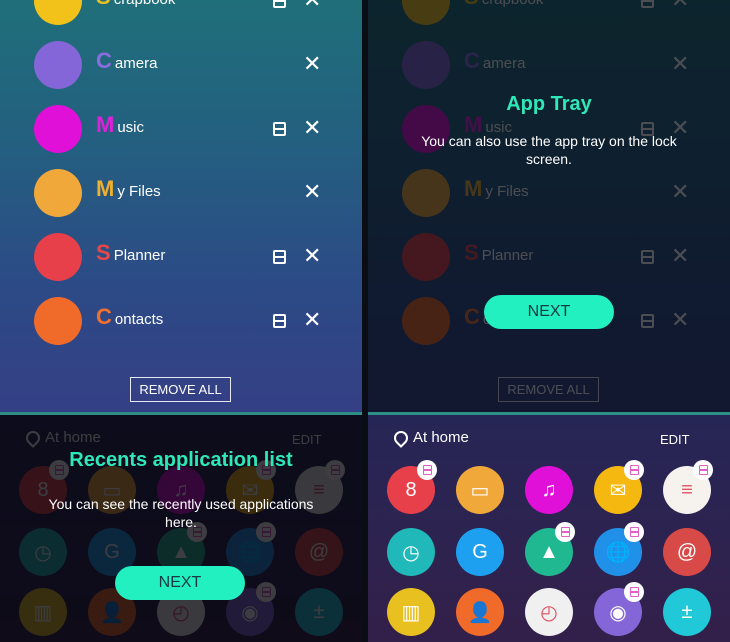 The width and height of the screenshot is (730, 642). Describe the element at coordinates (139, 319) in the screenshot. I see `app-name-rest: ontacts` at that location.